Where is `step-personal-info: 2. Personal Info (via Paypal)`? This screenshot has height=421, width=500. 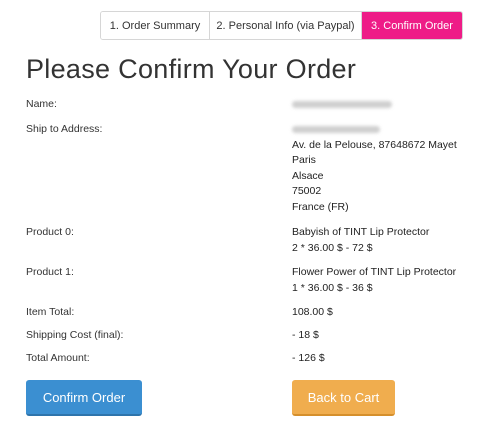
step-personal-info: 2. Personal Info (via Paypal) is located at coordinates (286, 25).